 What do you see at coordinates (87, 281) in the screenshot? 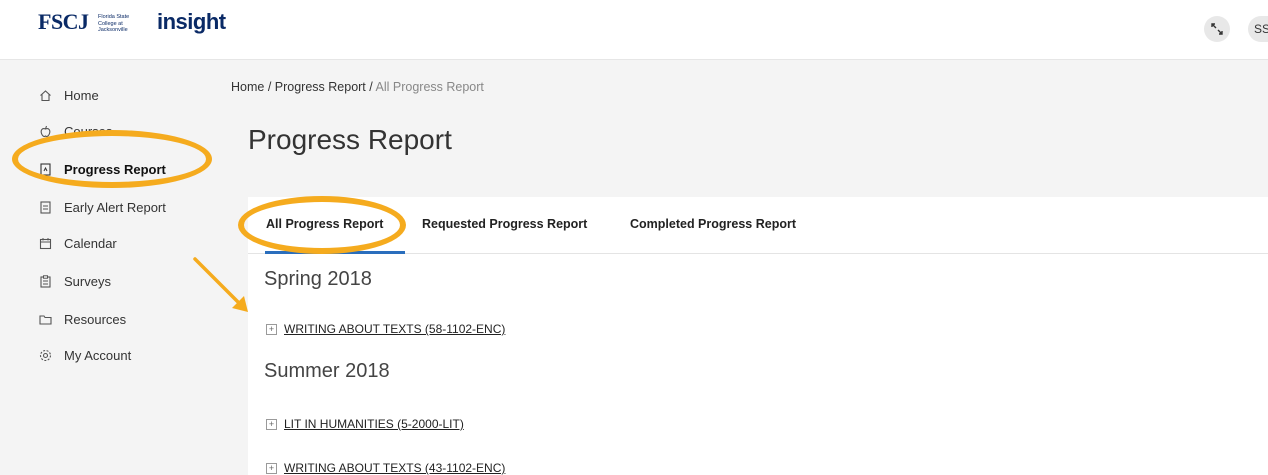
I see `sidebar-item-label: Surveys` at bounding box center [87, 281].